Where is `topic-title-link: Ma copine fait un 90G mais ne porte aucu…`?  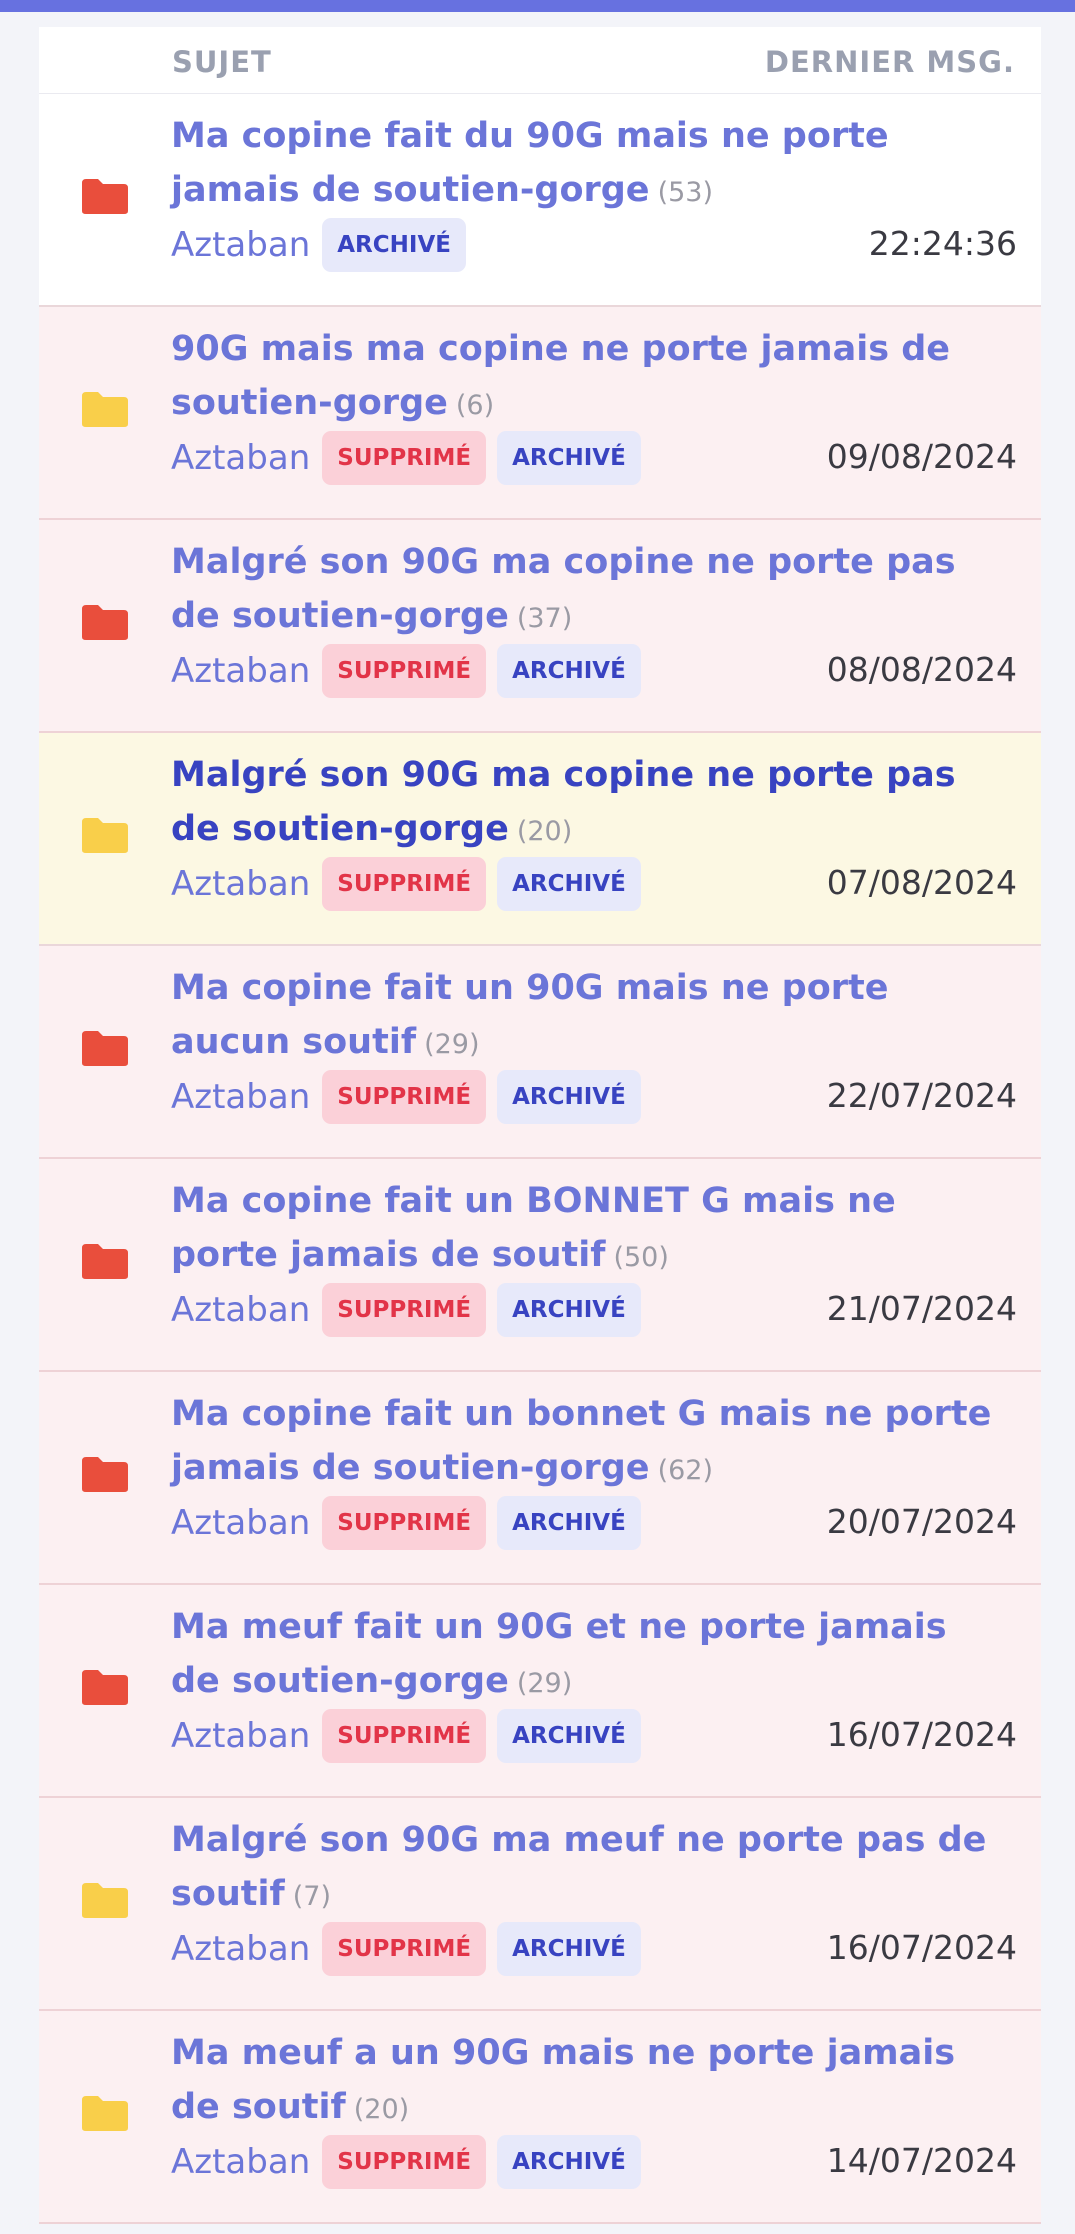 topic-title-link: Ma copine fait un 90G mais ne porte aucu… is located at coordinates (586, 1016).